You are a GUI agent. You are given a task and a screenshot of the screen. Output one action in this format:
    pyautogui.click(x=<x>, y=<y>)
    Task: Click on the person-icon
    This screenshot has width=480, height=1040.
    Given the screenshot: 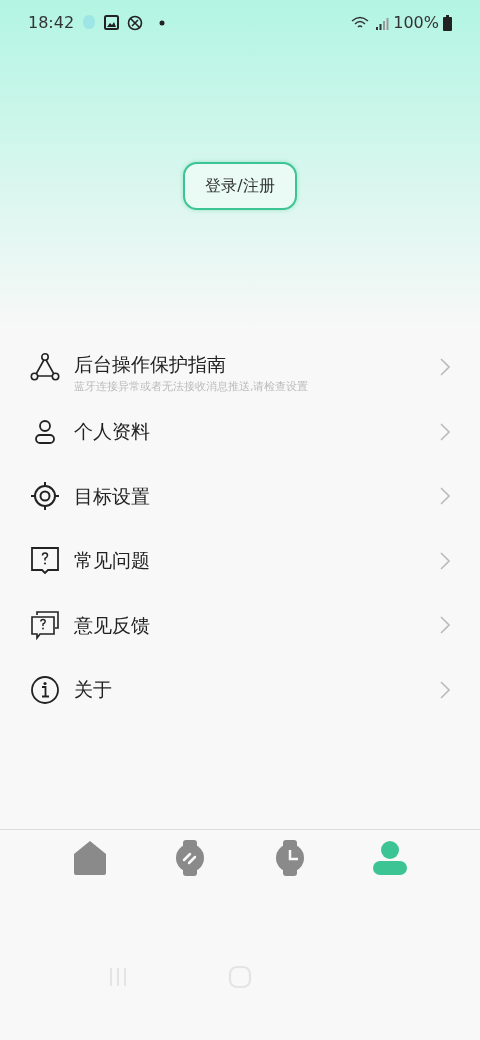 What is the action you would take?
    pyautogui.click(x=390, y=857)
    